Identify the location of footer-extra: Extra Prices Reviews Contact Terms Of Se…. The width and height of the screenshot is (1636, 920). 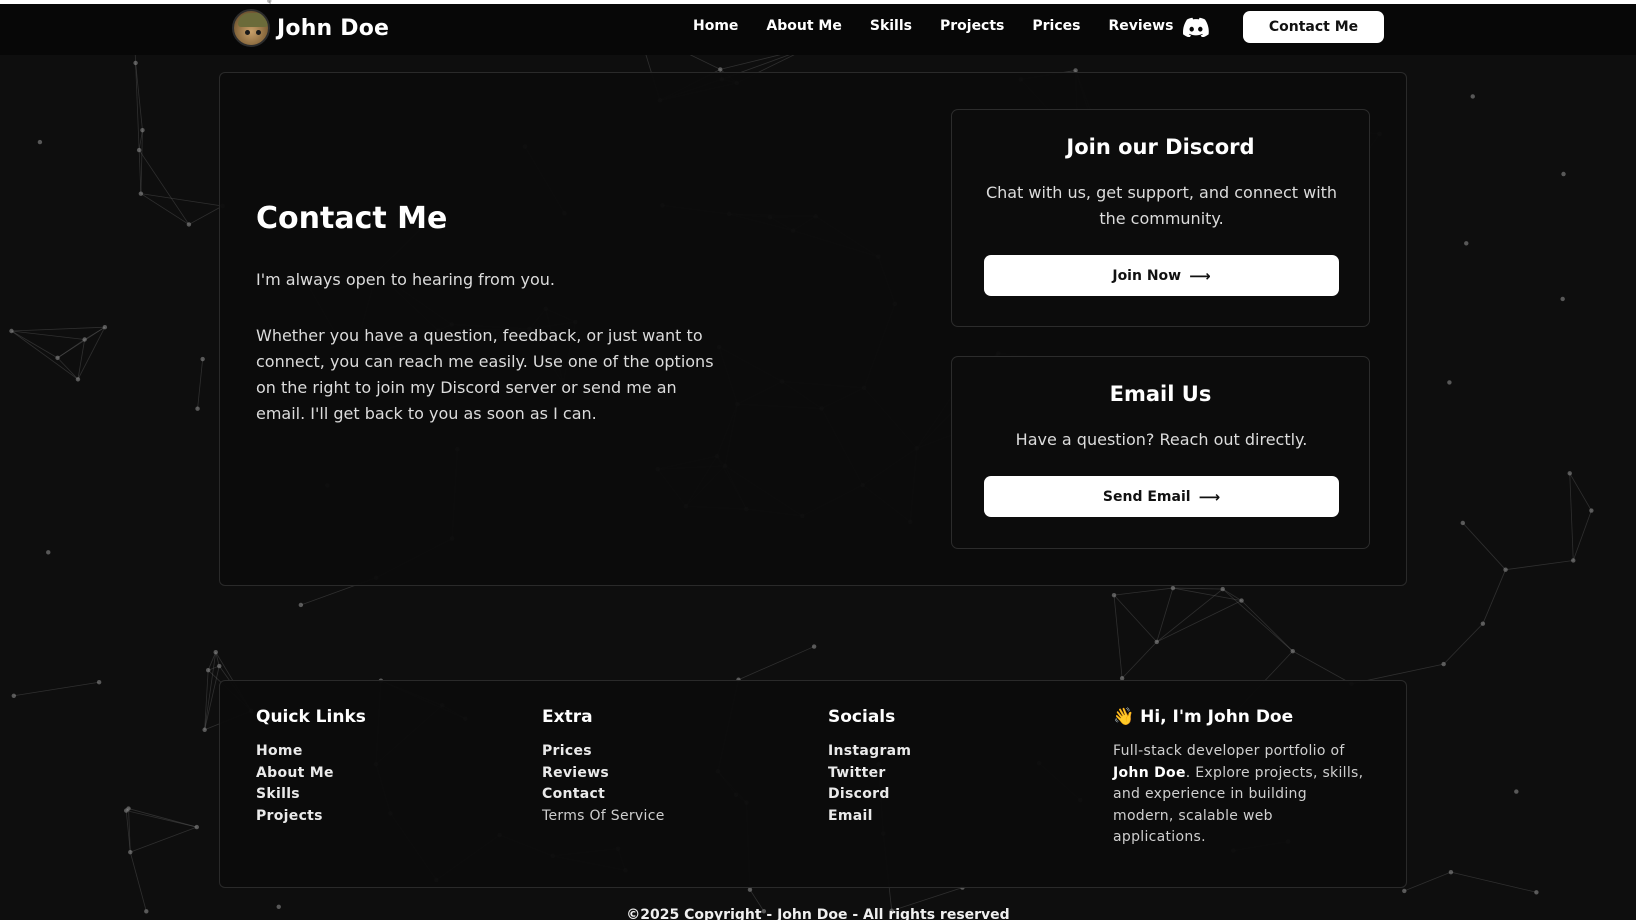
(603, 767).